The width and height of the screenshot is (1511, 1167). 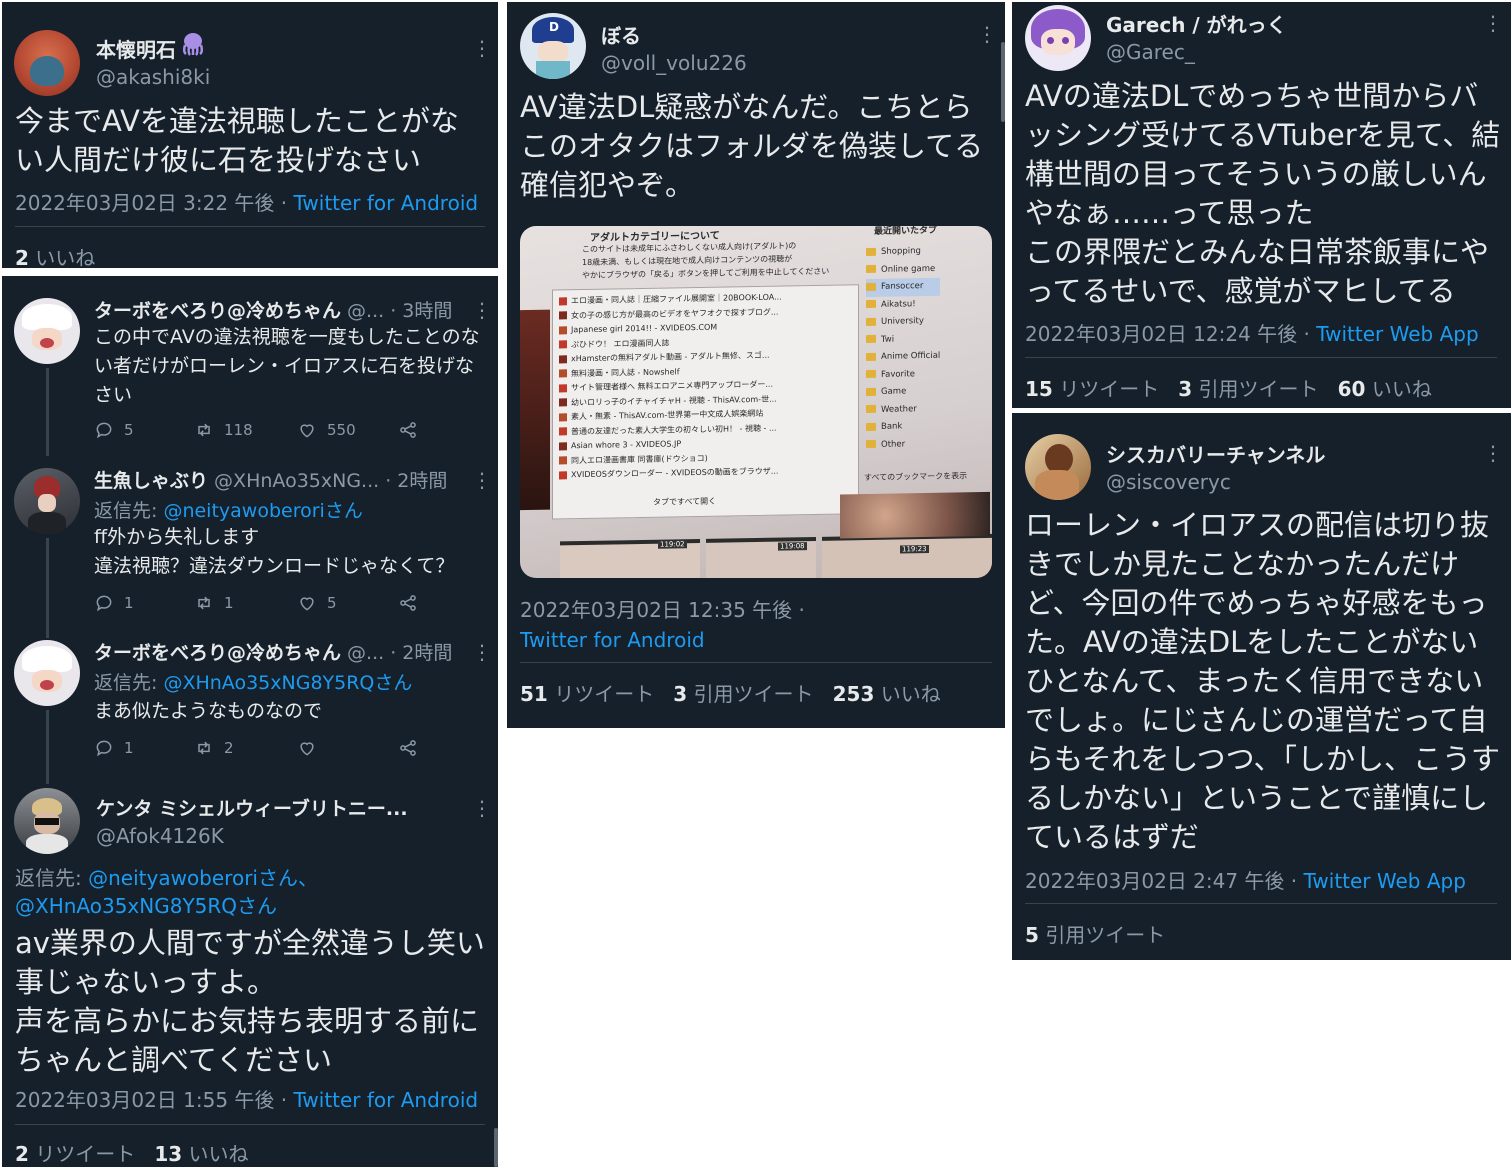 I want to click on timestamp-text: 2022年03月02日 1:55 午後 ·, so click(x=154, y=1100).